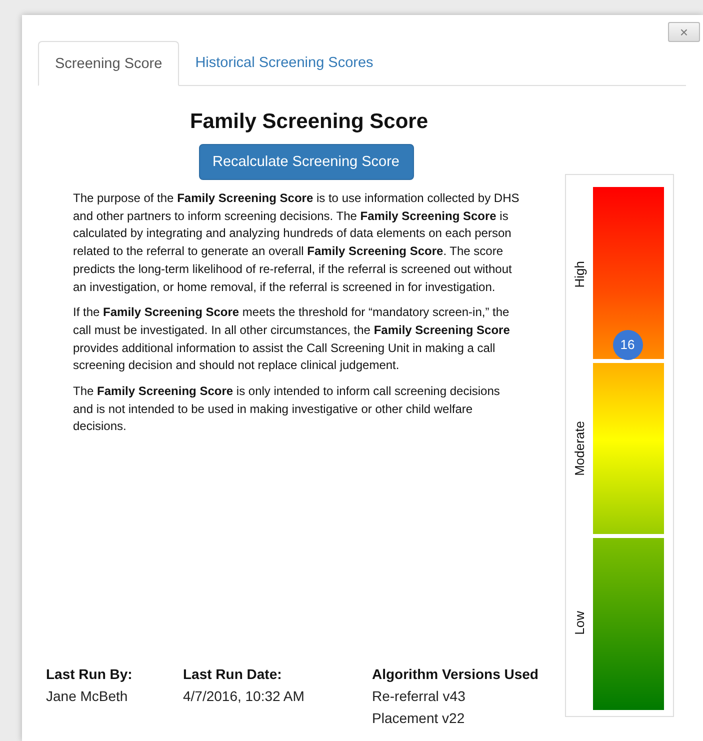 The height and width of the screenshot is (741, 703). What do you see at coordinates (109, 63) in the screenshot?
I see `tab: Screening Score` at bounding box center [109, 63].